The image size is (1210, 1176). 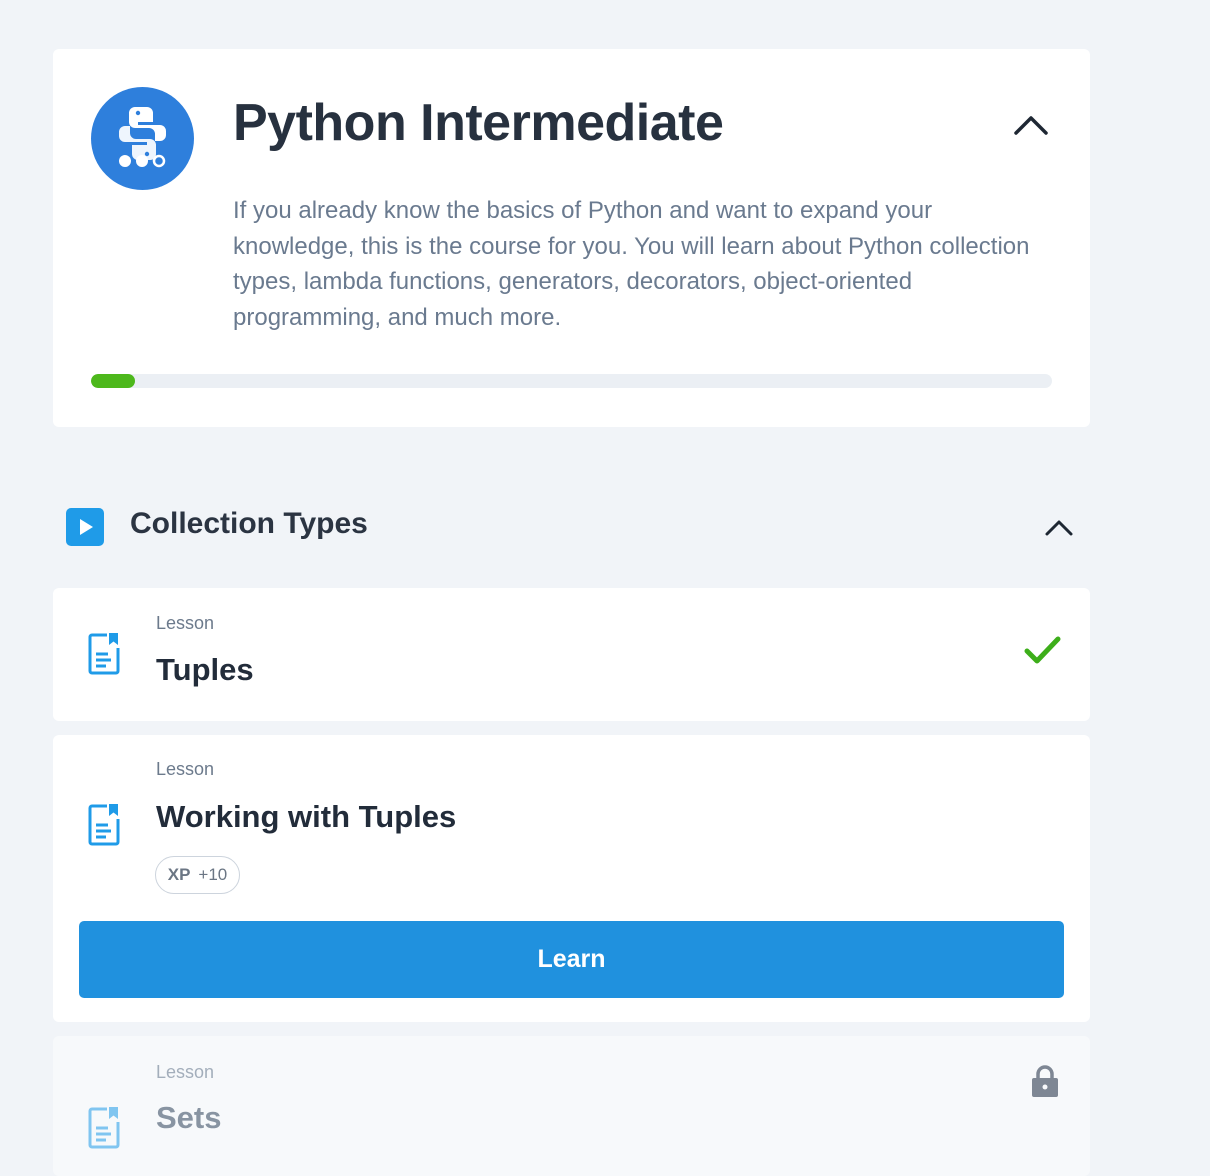 What do you see at coordinates (578, 526) in the screenshot?
I see `module-header: Collection Types` at bounding box center [578, 526].